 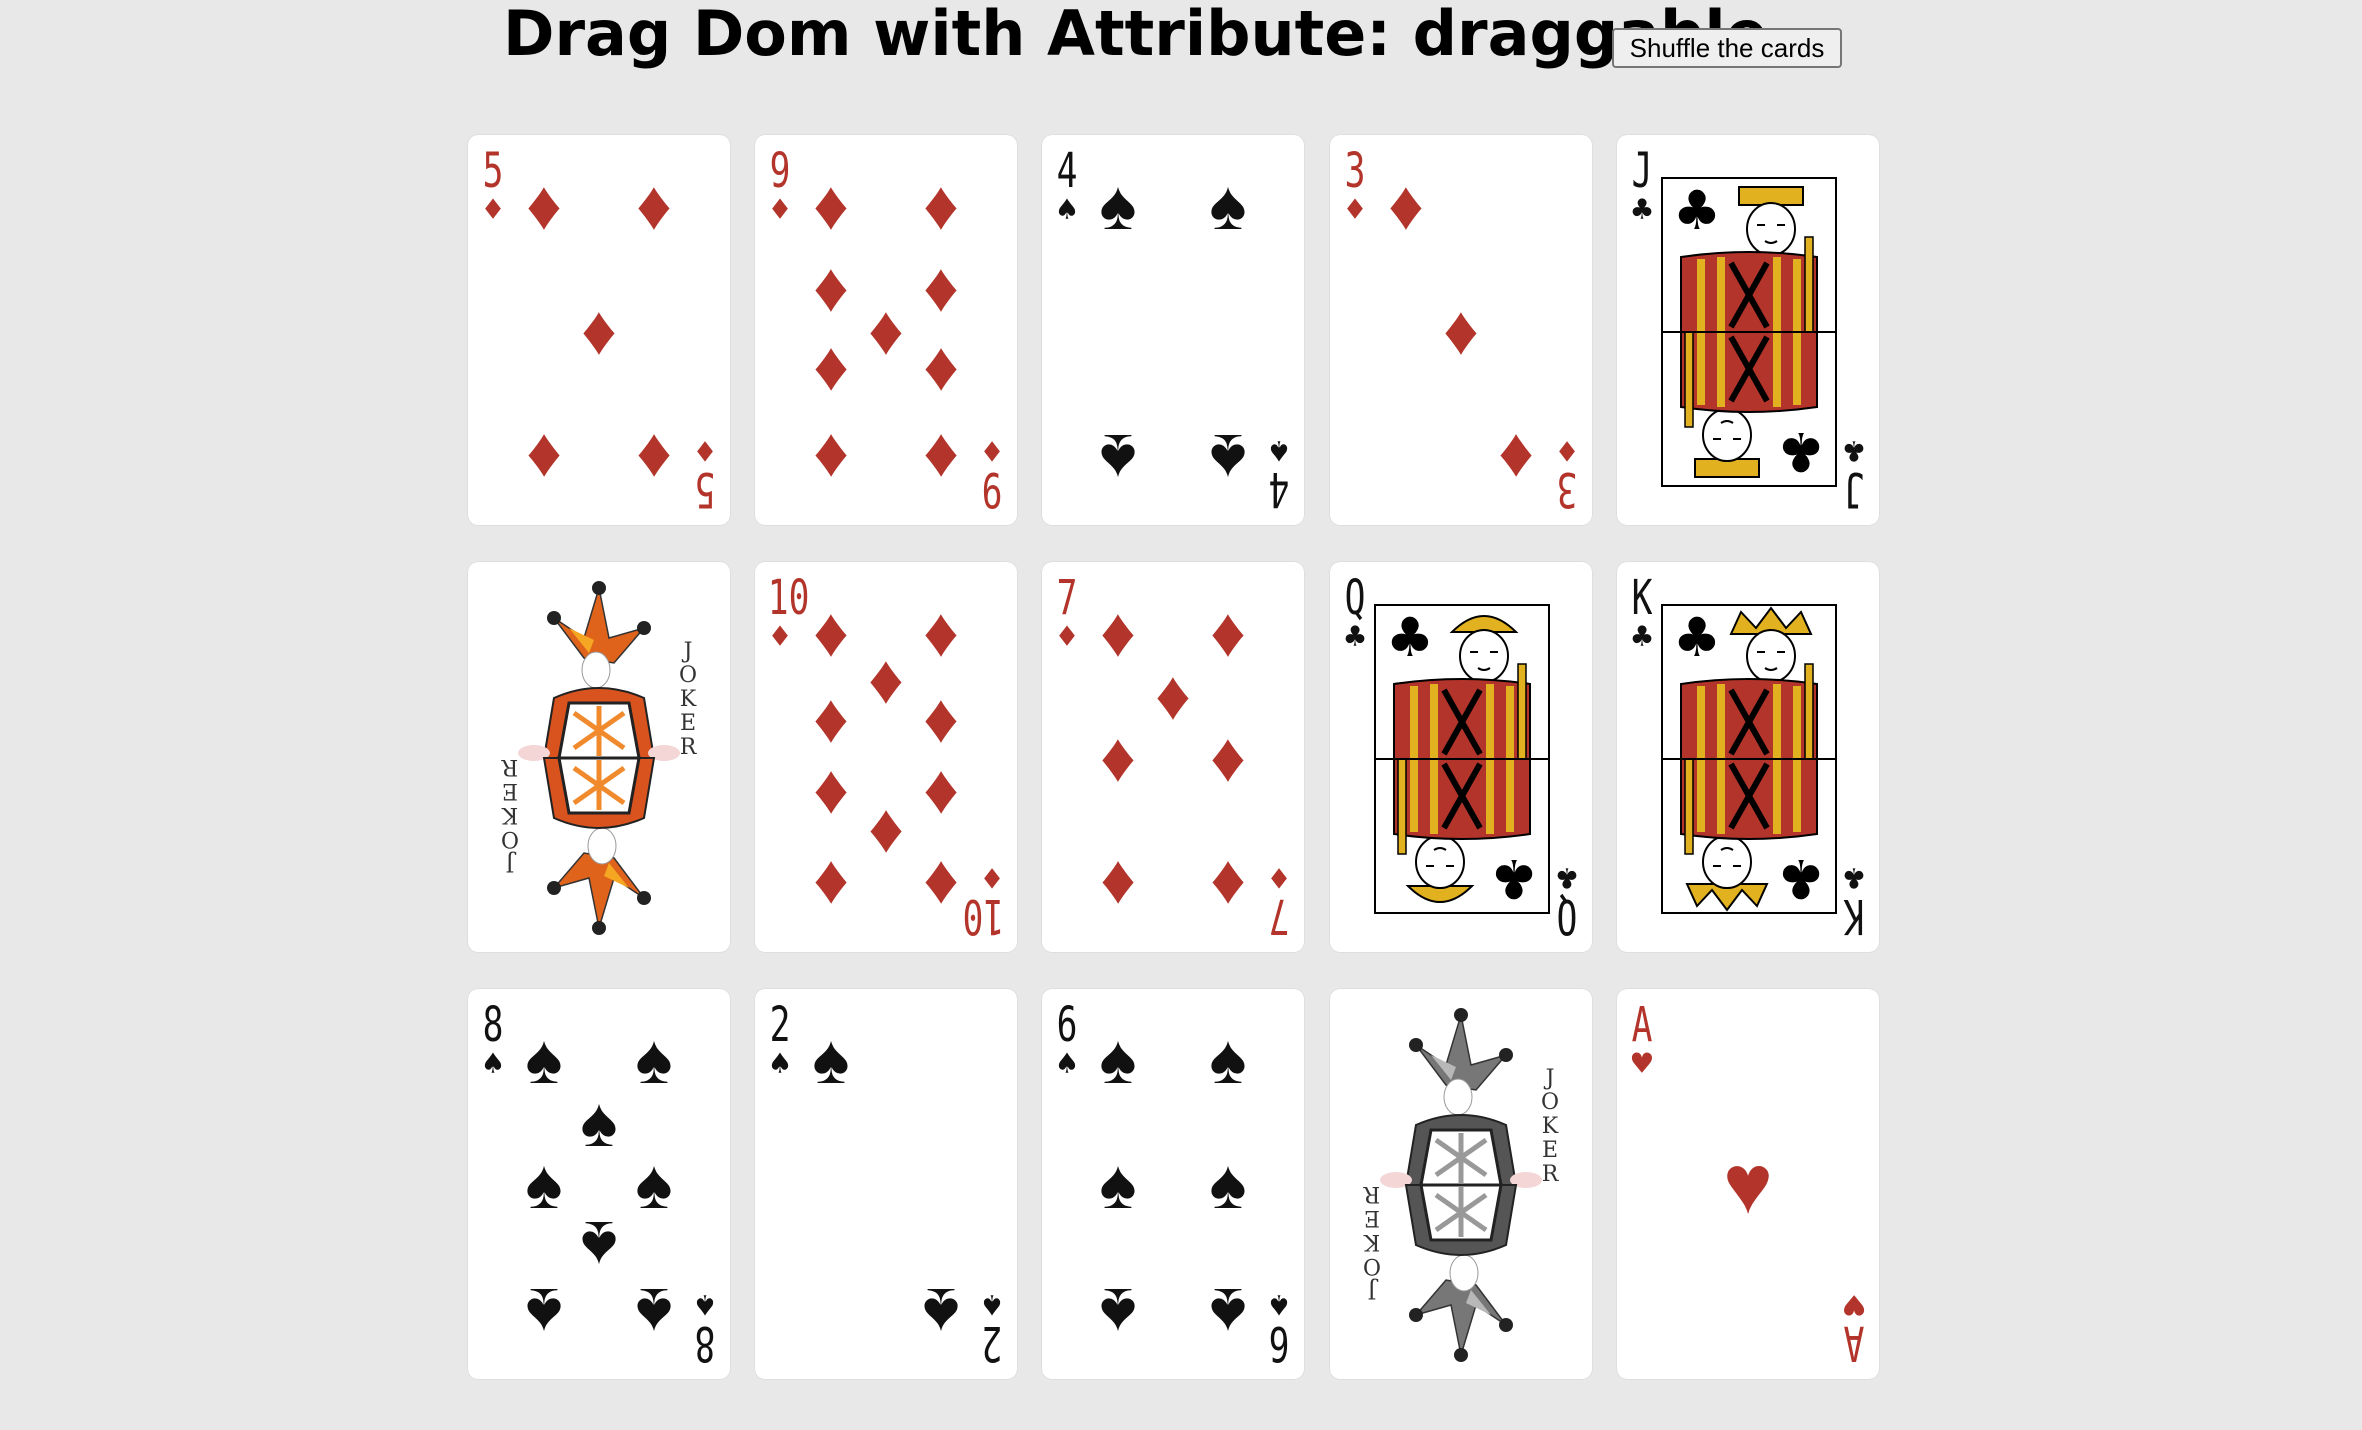 I want to click on card-corner-tl: 10 ♦, so click(x=786, y=614).